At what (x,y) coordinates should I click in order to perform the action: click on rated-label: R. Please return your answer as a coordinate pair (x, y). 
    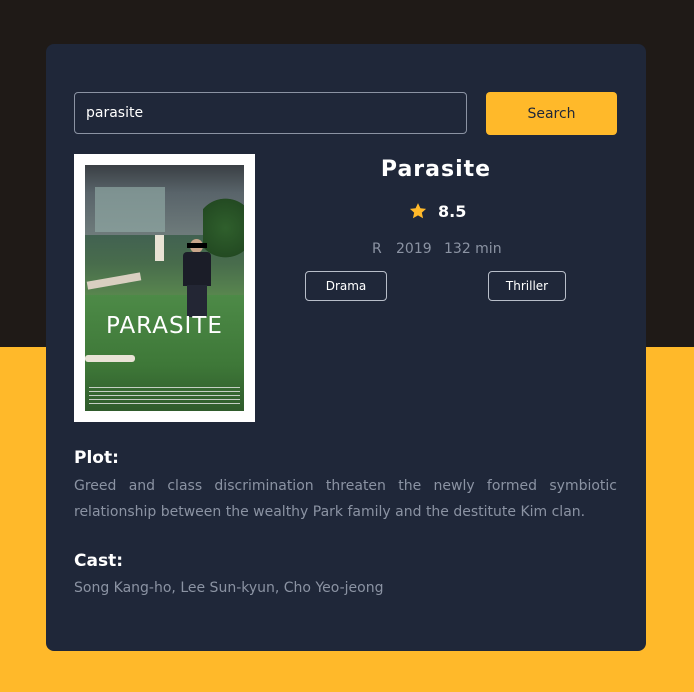
    Looking at the image, I should click on (377, 249).